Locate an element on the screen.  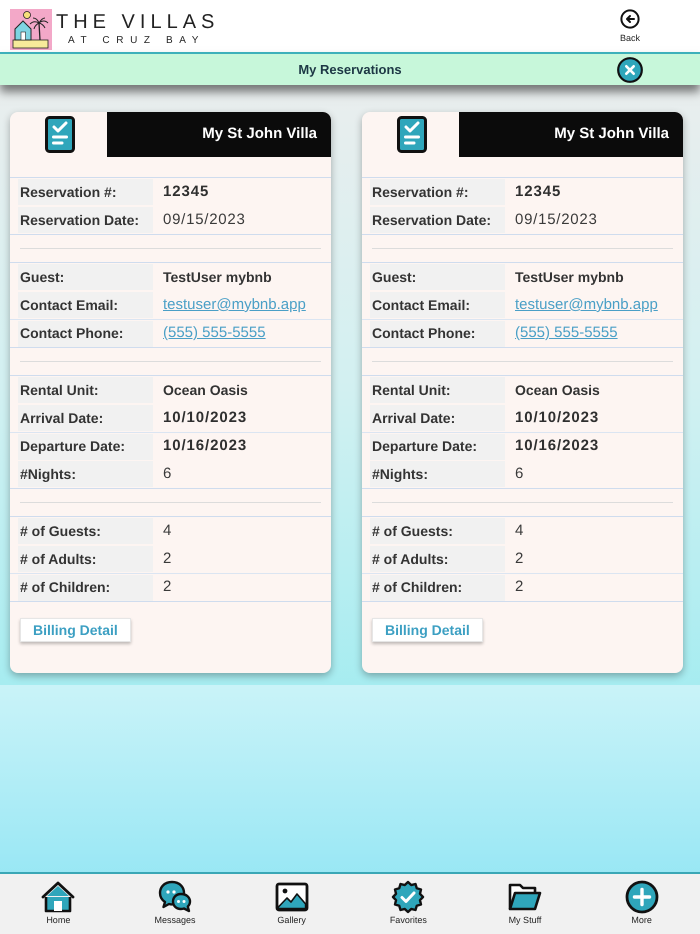
brand-subtitle: AT CRUZ BAY is located at coordinates (136, 41).